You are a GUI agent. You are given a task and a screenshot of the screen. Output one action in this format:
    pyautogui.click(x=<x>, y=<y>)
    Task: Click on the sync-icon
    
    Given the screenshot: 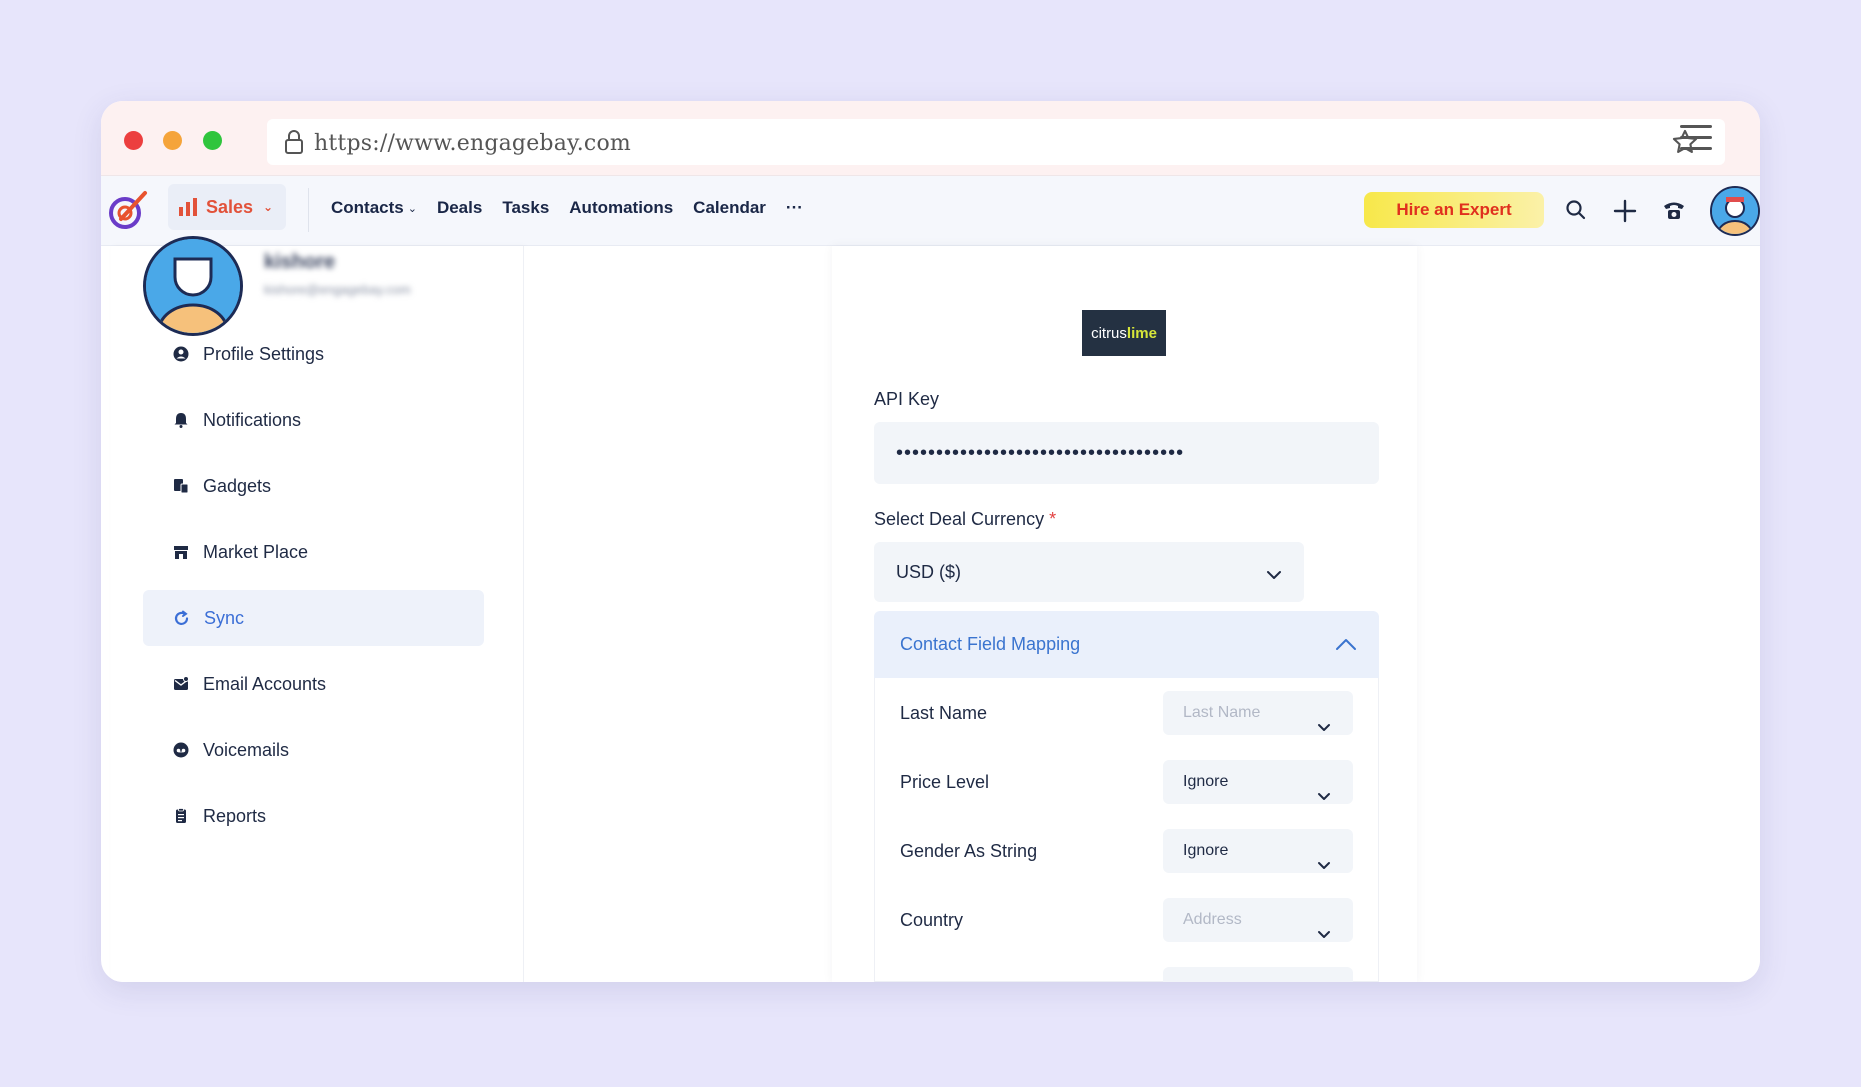 What is the action you would take?
    pyautogui.click(x=181, y=617)
    